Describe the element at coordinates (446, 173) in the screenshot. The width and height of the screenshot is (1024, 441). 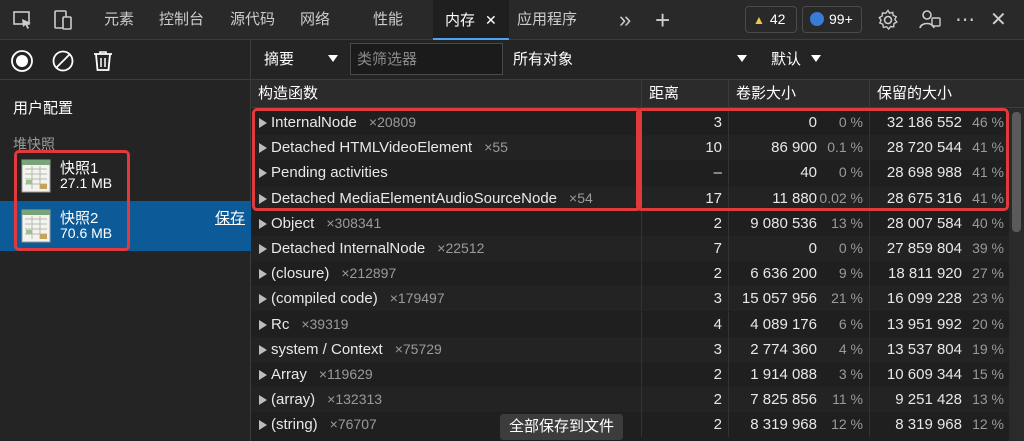
I see `constructor-cell: Pending activities` at that location.